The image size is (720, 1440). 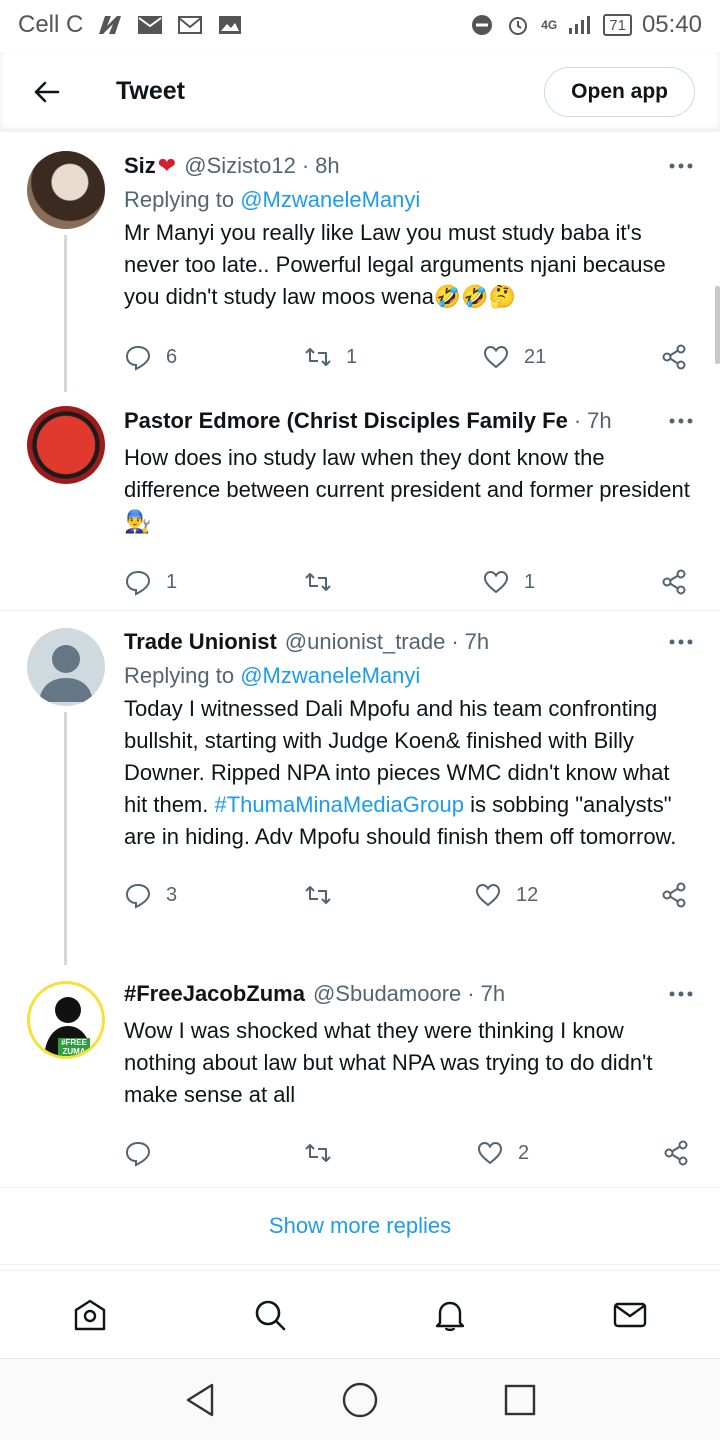 I want to click on nav-home, so click(x=90, y=1315).